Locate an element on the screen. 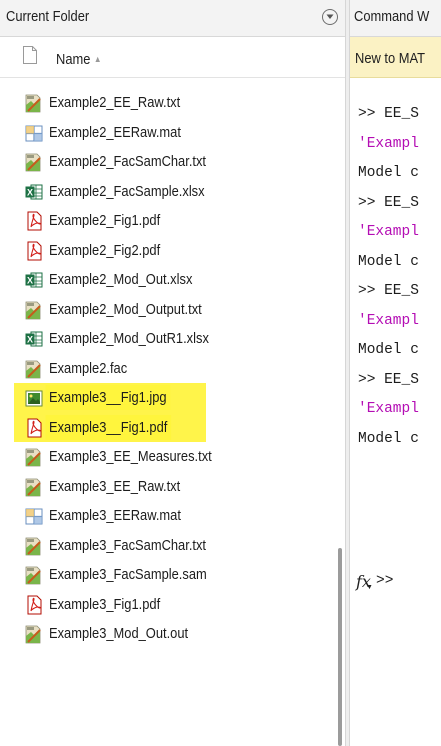  file-name: Example2_Mod_Out.xlsx is located at coordinates (121, 279).